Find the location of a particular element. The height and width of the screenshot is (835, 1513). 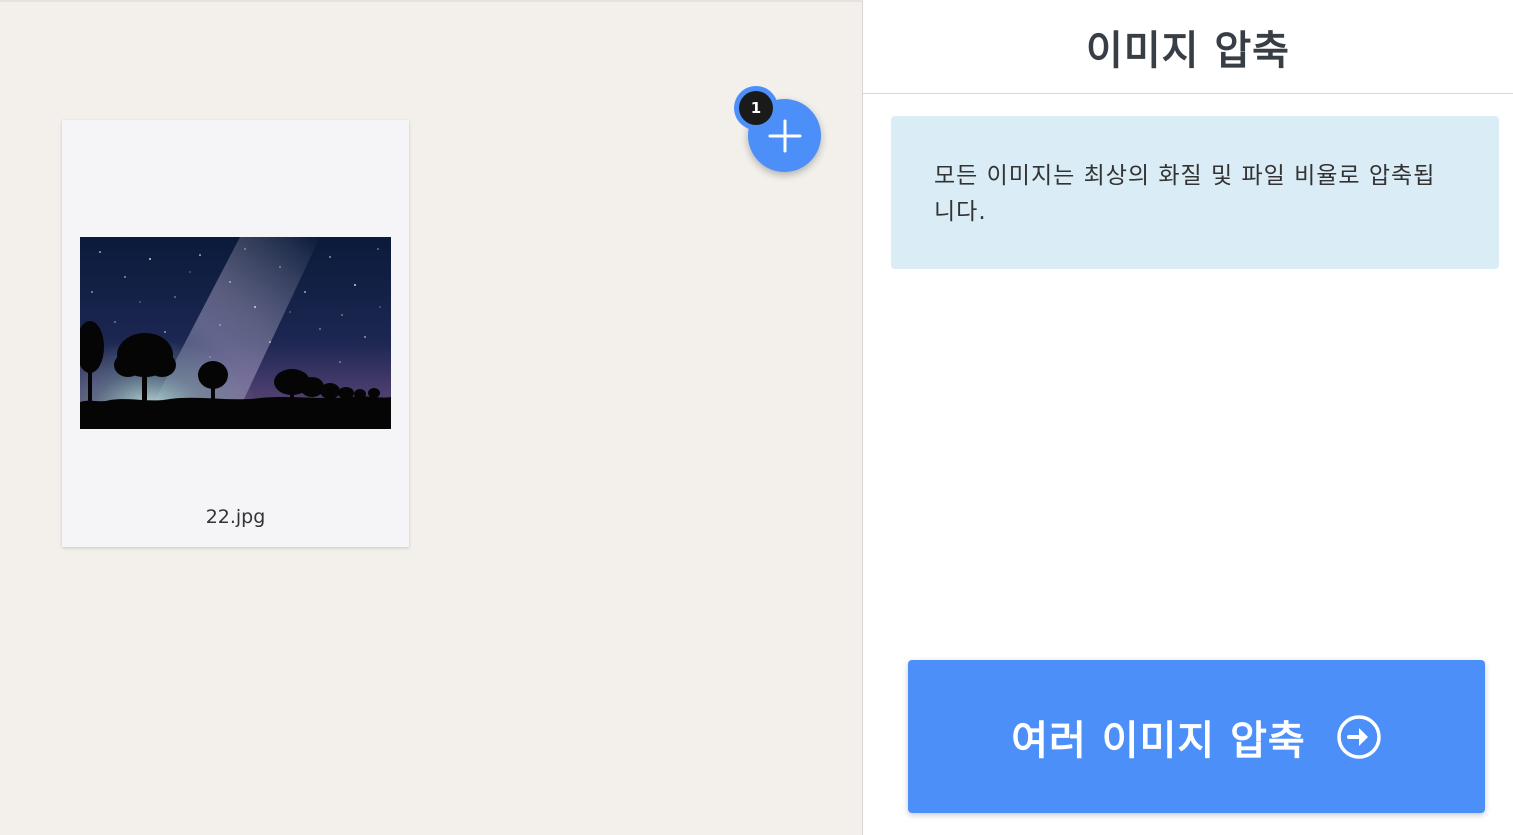

file-card: 22.jpg is located at coordinates (235, 333).